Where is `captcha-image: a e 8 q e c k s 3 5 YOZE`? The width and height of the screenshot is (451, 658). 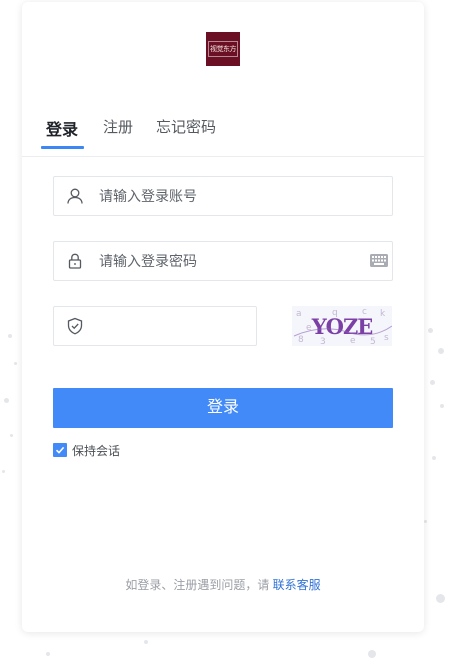
captcha-image: a e 8 q e c k s 3 5 YOZE is located at coordinates (342, 326).